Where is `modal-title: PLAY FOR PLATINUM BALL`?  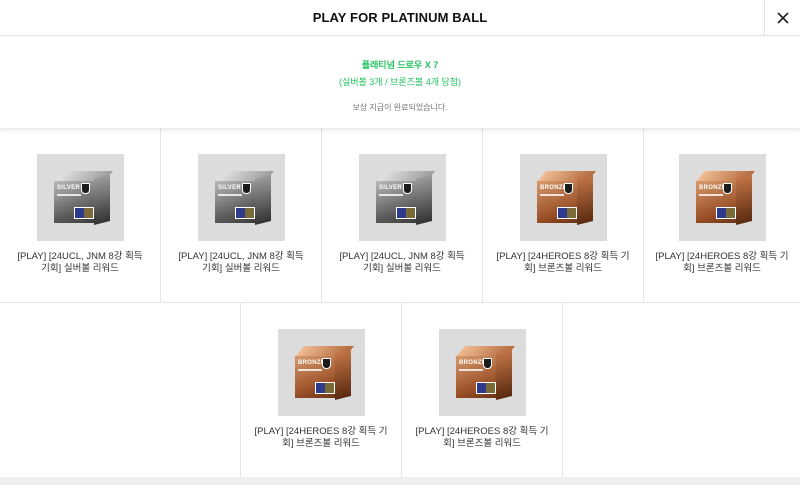 modal-title: PLAY FOR PLATINUM BALL is located at coordinates (400, 17).